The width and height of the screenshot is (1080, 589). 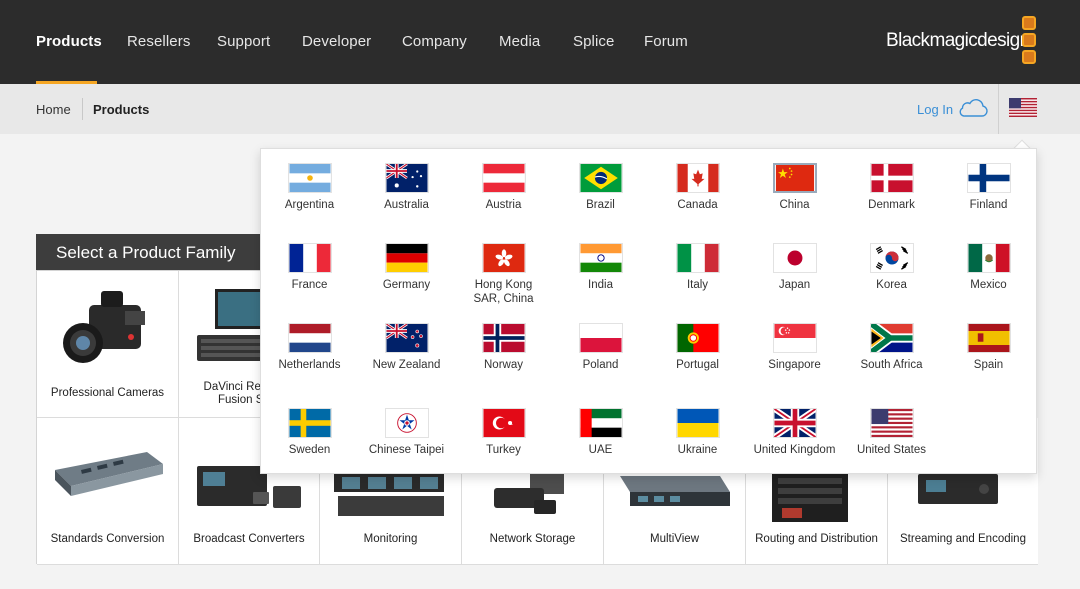 What do you see at coordinates (503, 347) in the screenshot?
I see `country-norway: Norway` at bounding box center [503, 347].